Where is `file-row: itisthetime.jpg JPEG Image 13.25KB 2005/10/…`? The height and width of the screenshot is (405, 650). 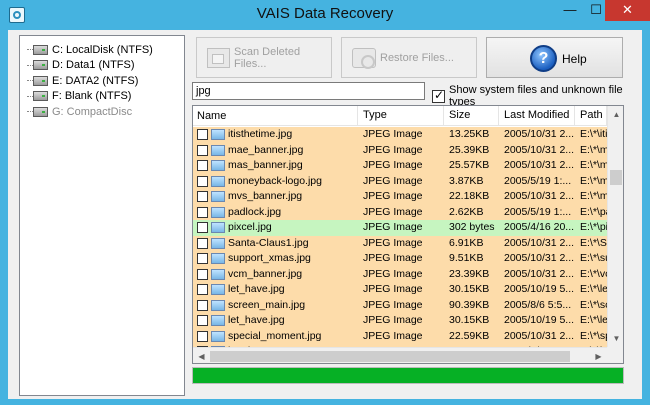 file-row: itisthetime.jpg JPEG Image 13.25KB 2005/10/… is located at coordinates (400, 135).